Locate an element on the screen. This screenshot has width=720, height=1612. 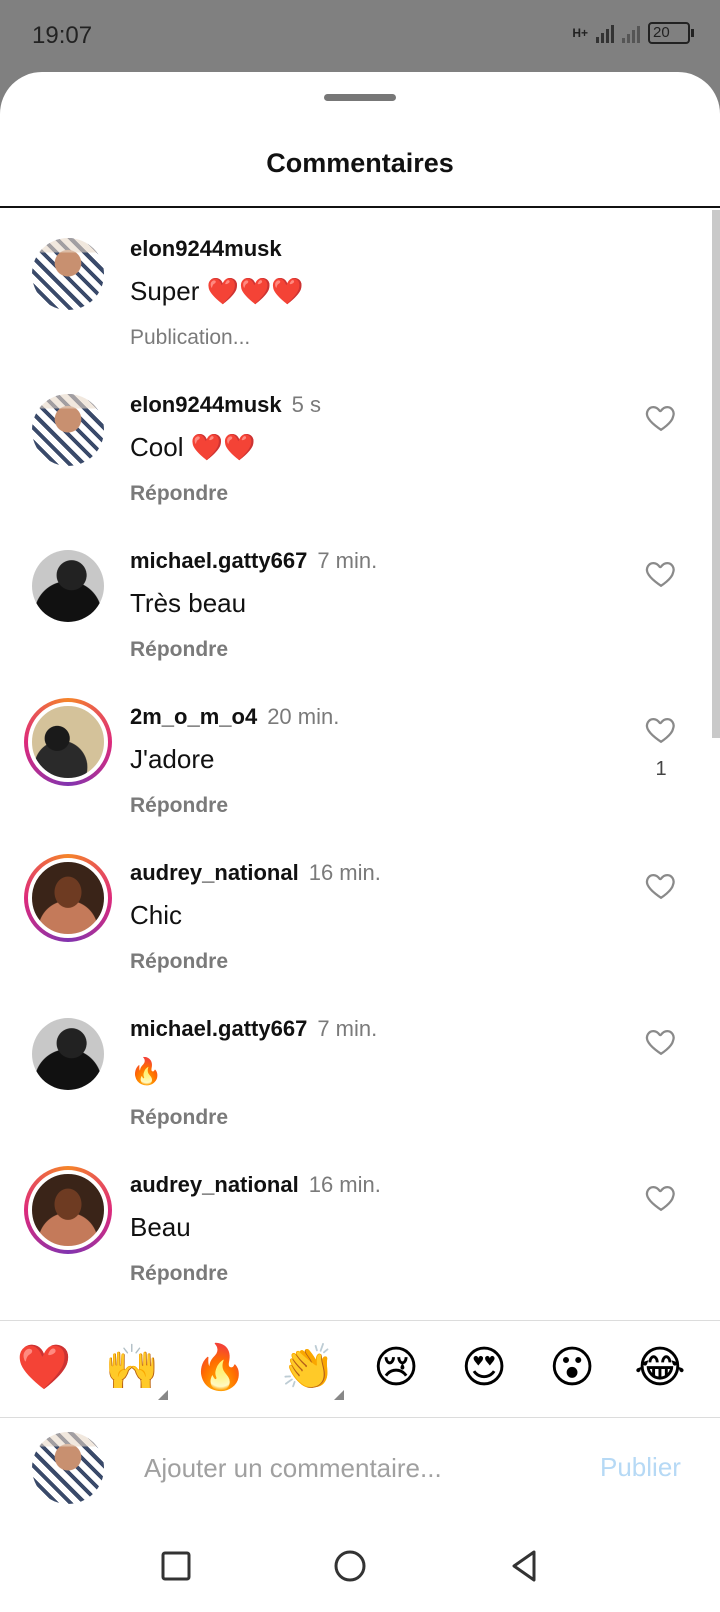
comment-text: Très beau is located at coordinates (188, 603).